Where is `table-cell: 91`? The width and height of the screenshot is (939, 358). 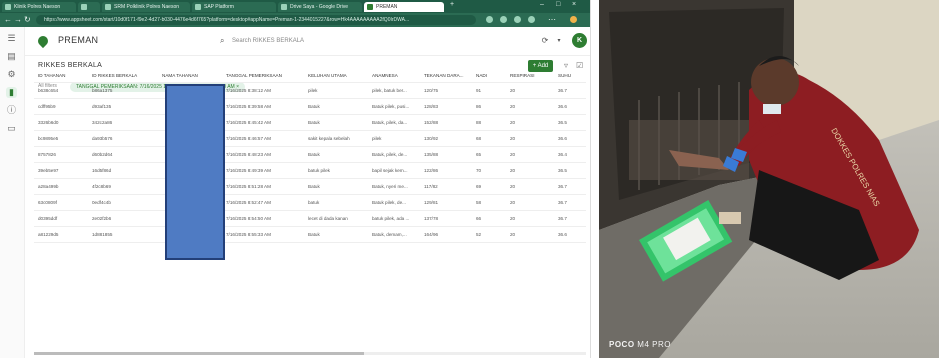 table-cell: 91 is located at coordinates (479, 90).